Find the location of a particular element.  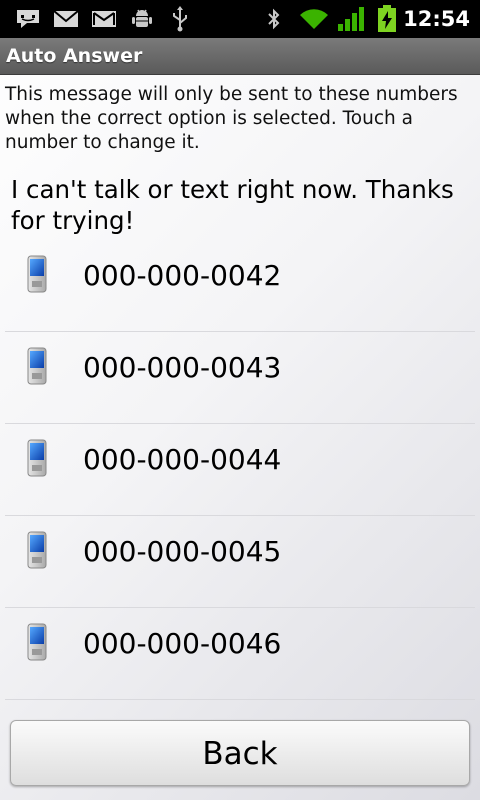

status-bar: 12:54 is located at coordinates (240, 19).